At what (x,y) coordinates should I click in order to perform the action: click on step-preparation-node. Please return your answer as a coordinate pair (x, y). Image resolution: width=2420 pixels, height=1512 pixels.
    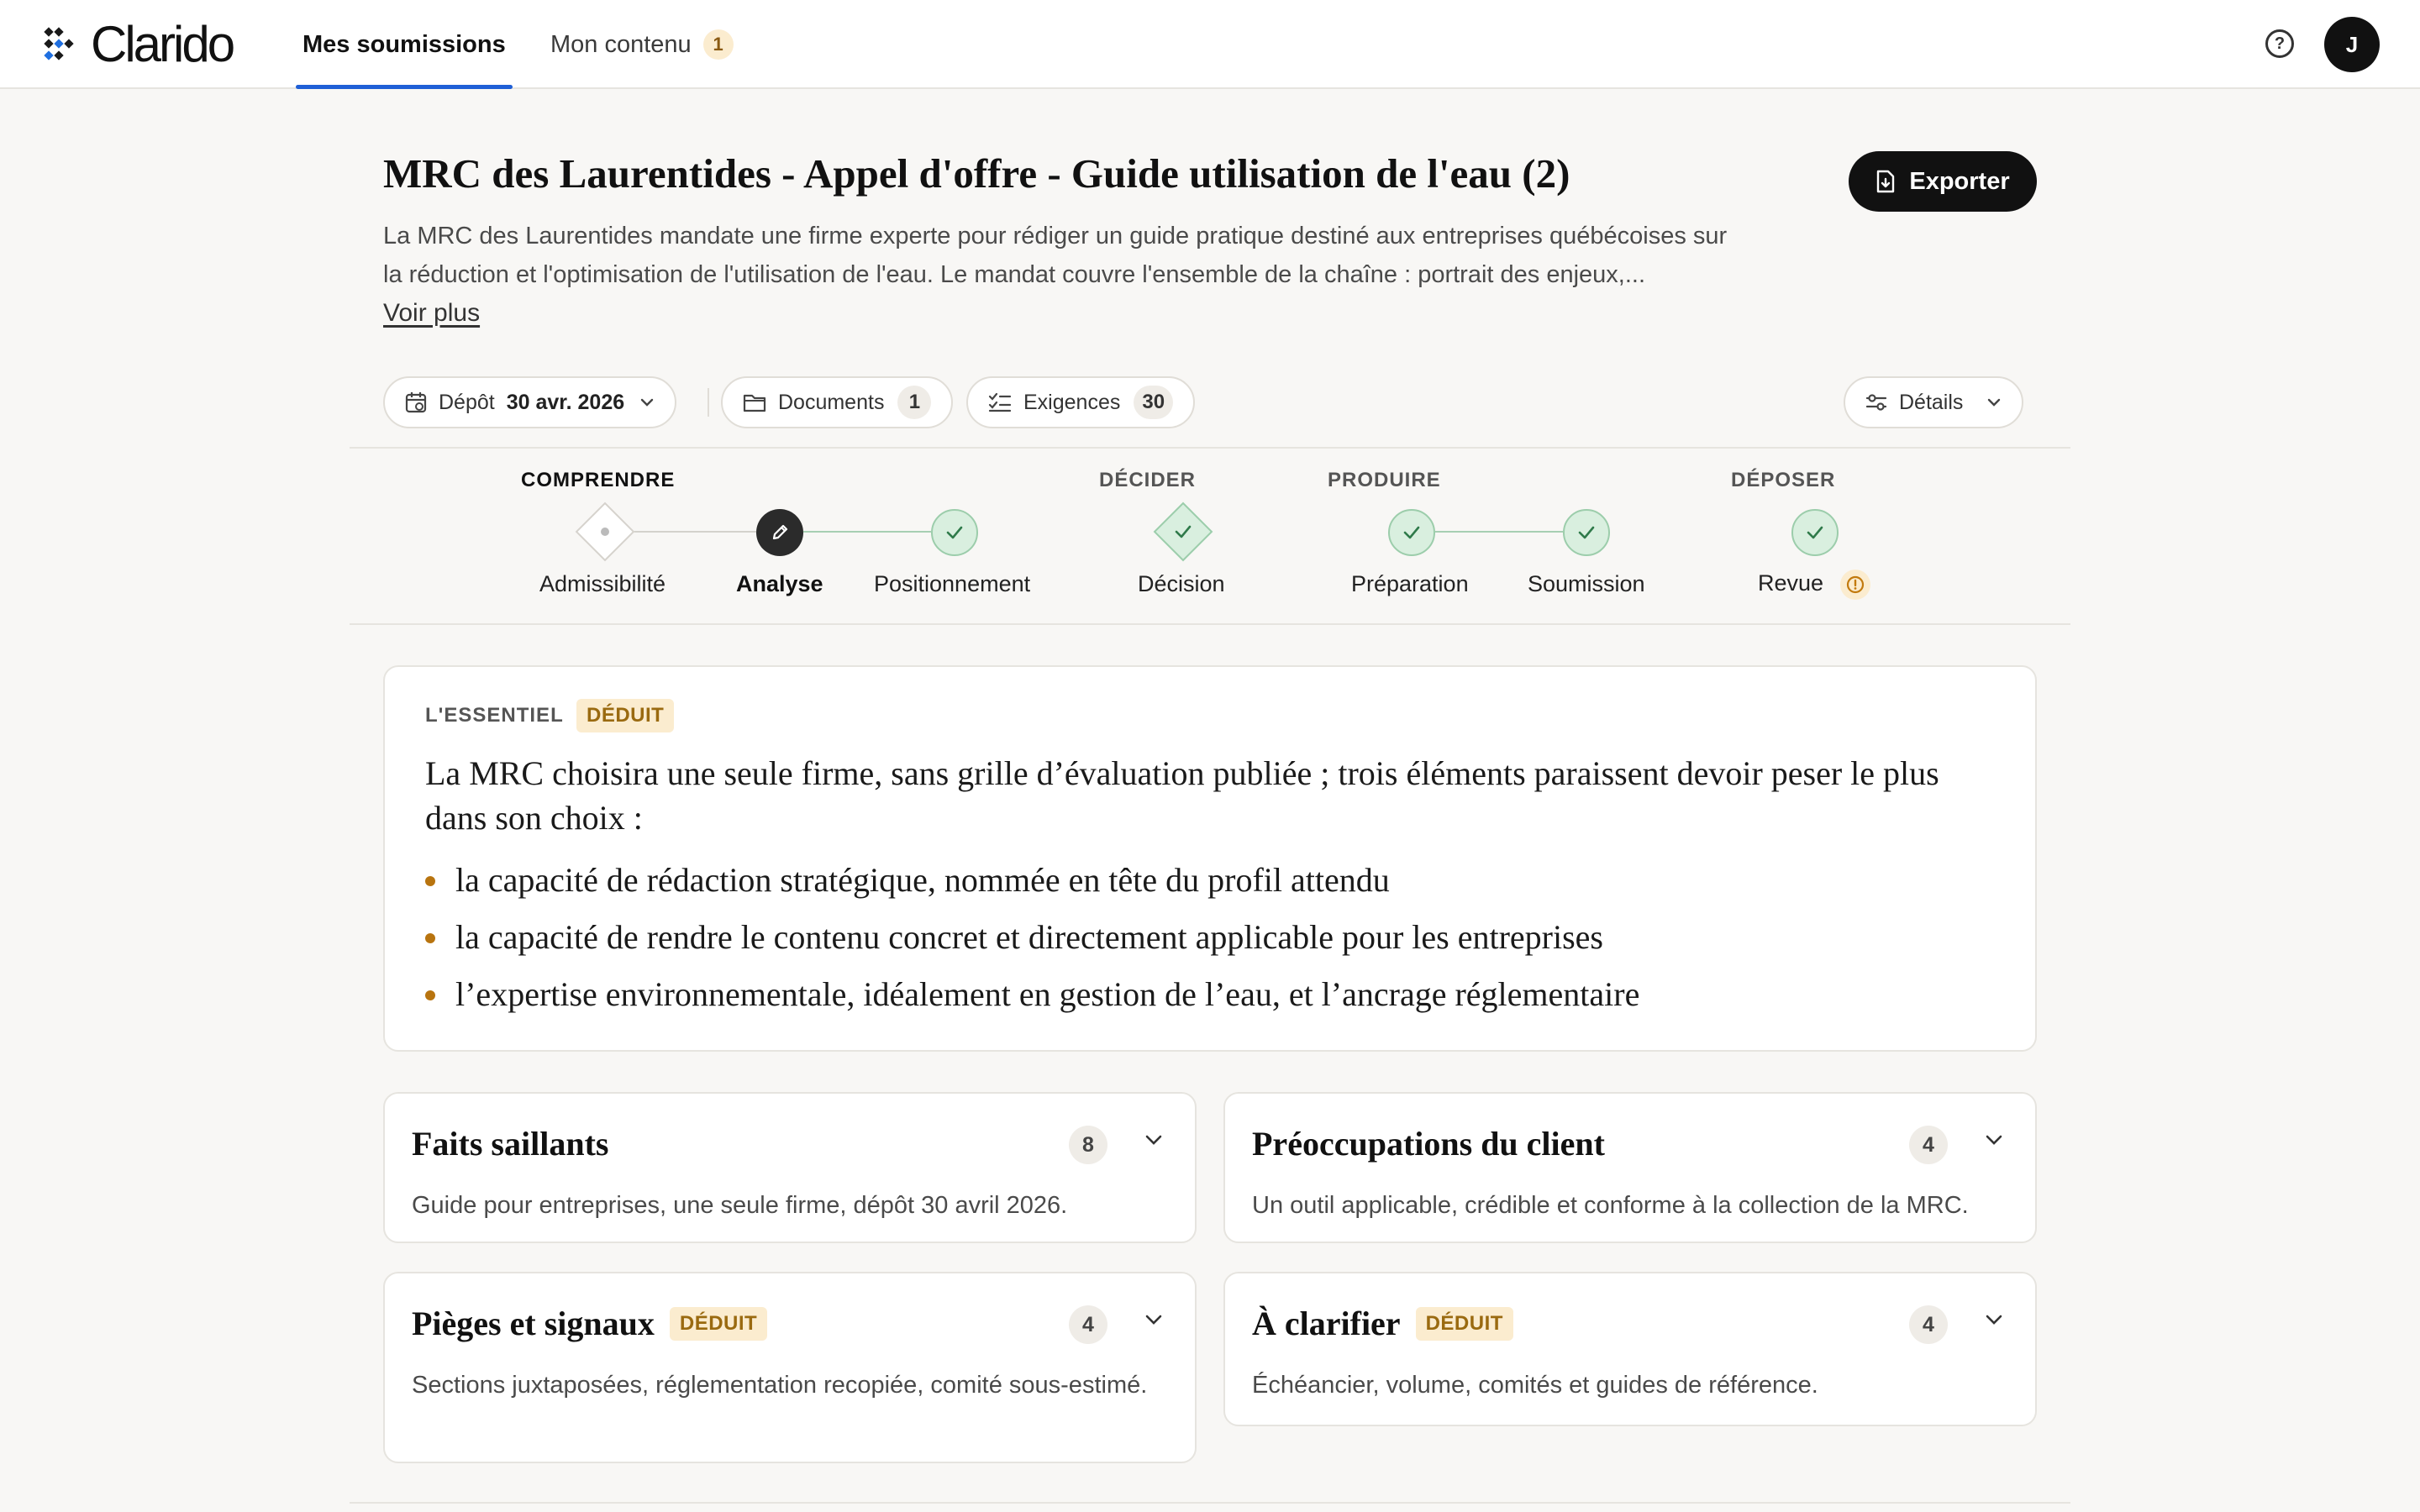
    Looking at the image, I should click on (1411, 532).